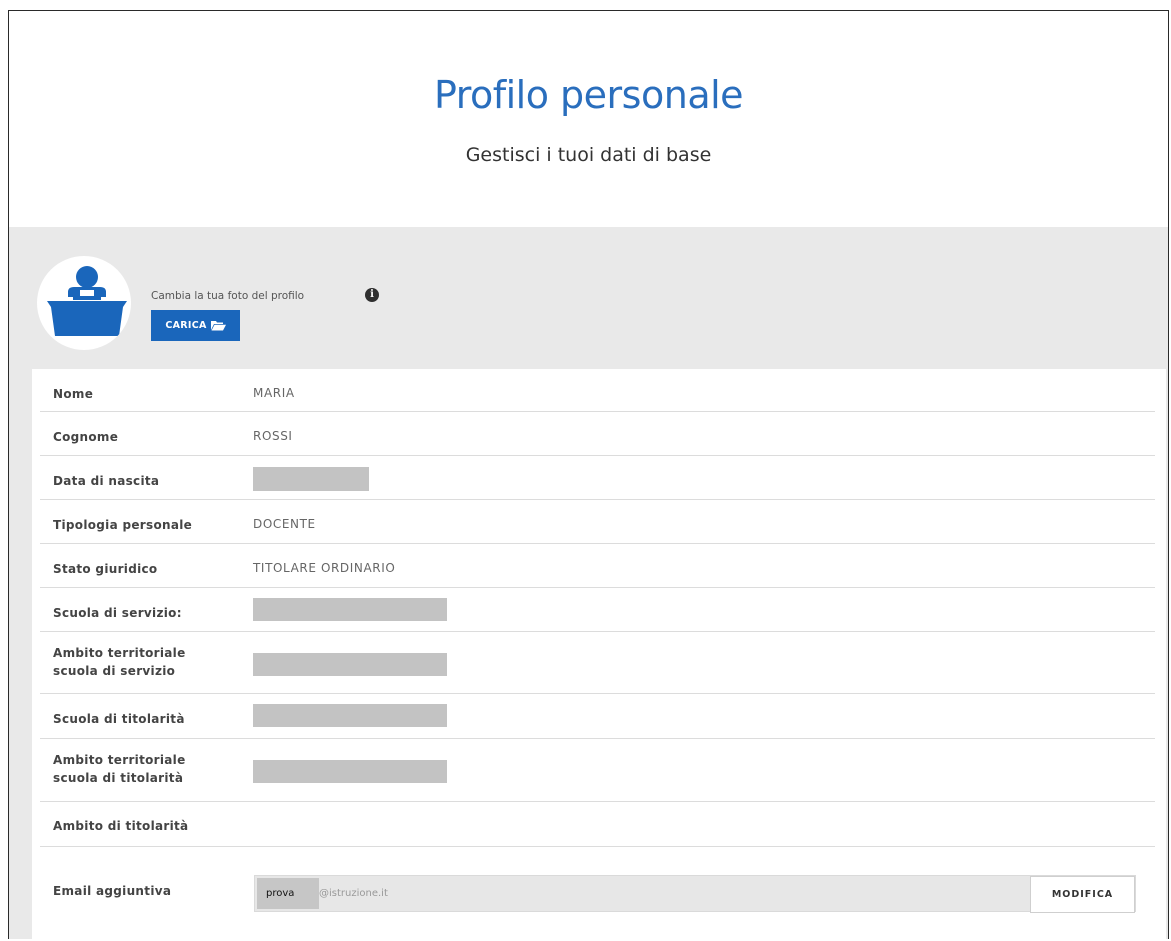 Image resolution: width=1171 pixels, height=941 pixels. What do you see at coordinates (112, 891) in the screenshot?
I see `email-label: Email aggiuntiva` at bounding box center [112, 891].